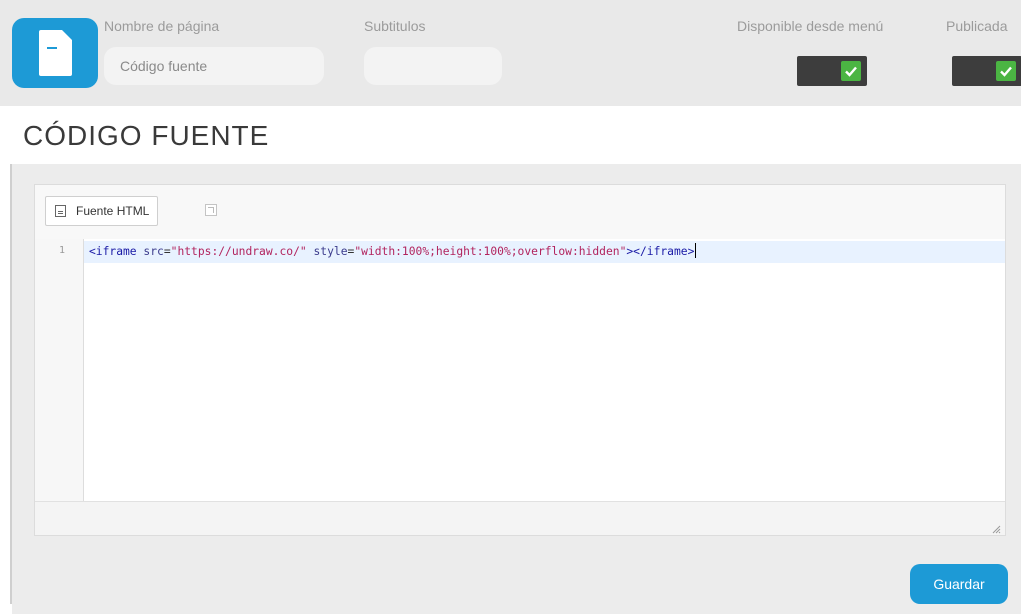  I want to click on page-name-input, so click(214, 66).